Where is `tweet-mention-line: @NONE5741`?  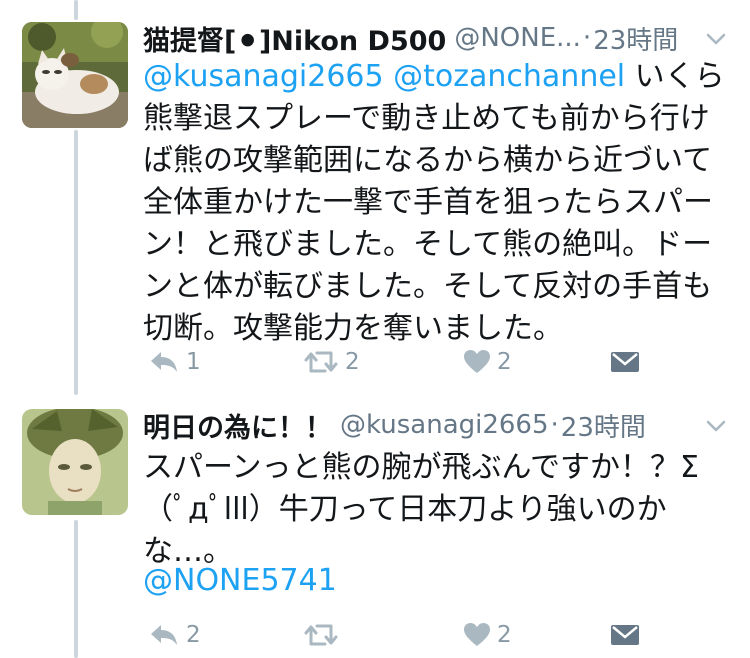
tweet-mention-line: @NONE5741 is located at coordinates (438, 581).